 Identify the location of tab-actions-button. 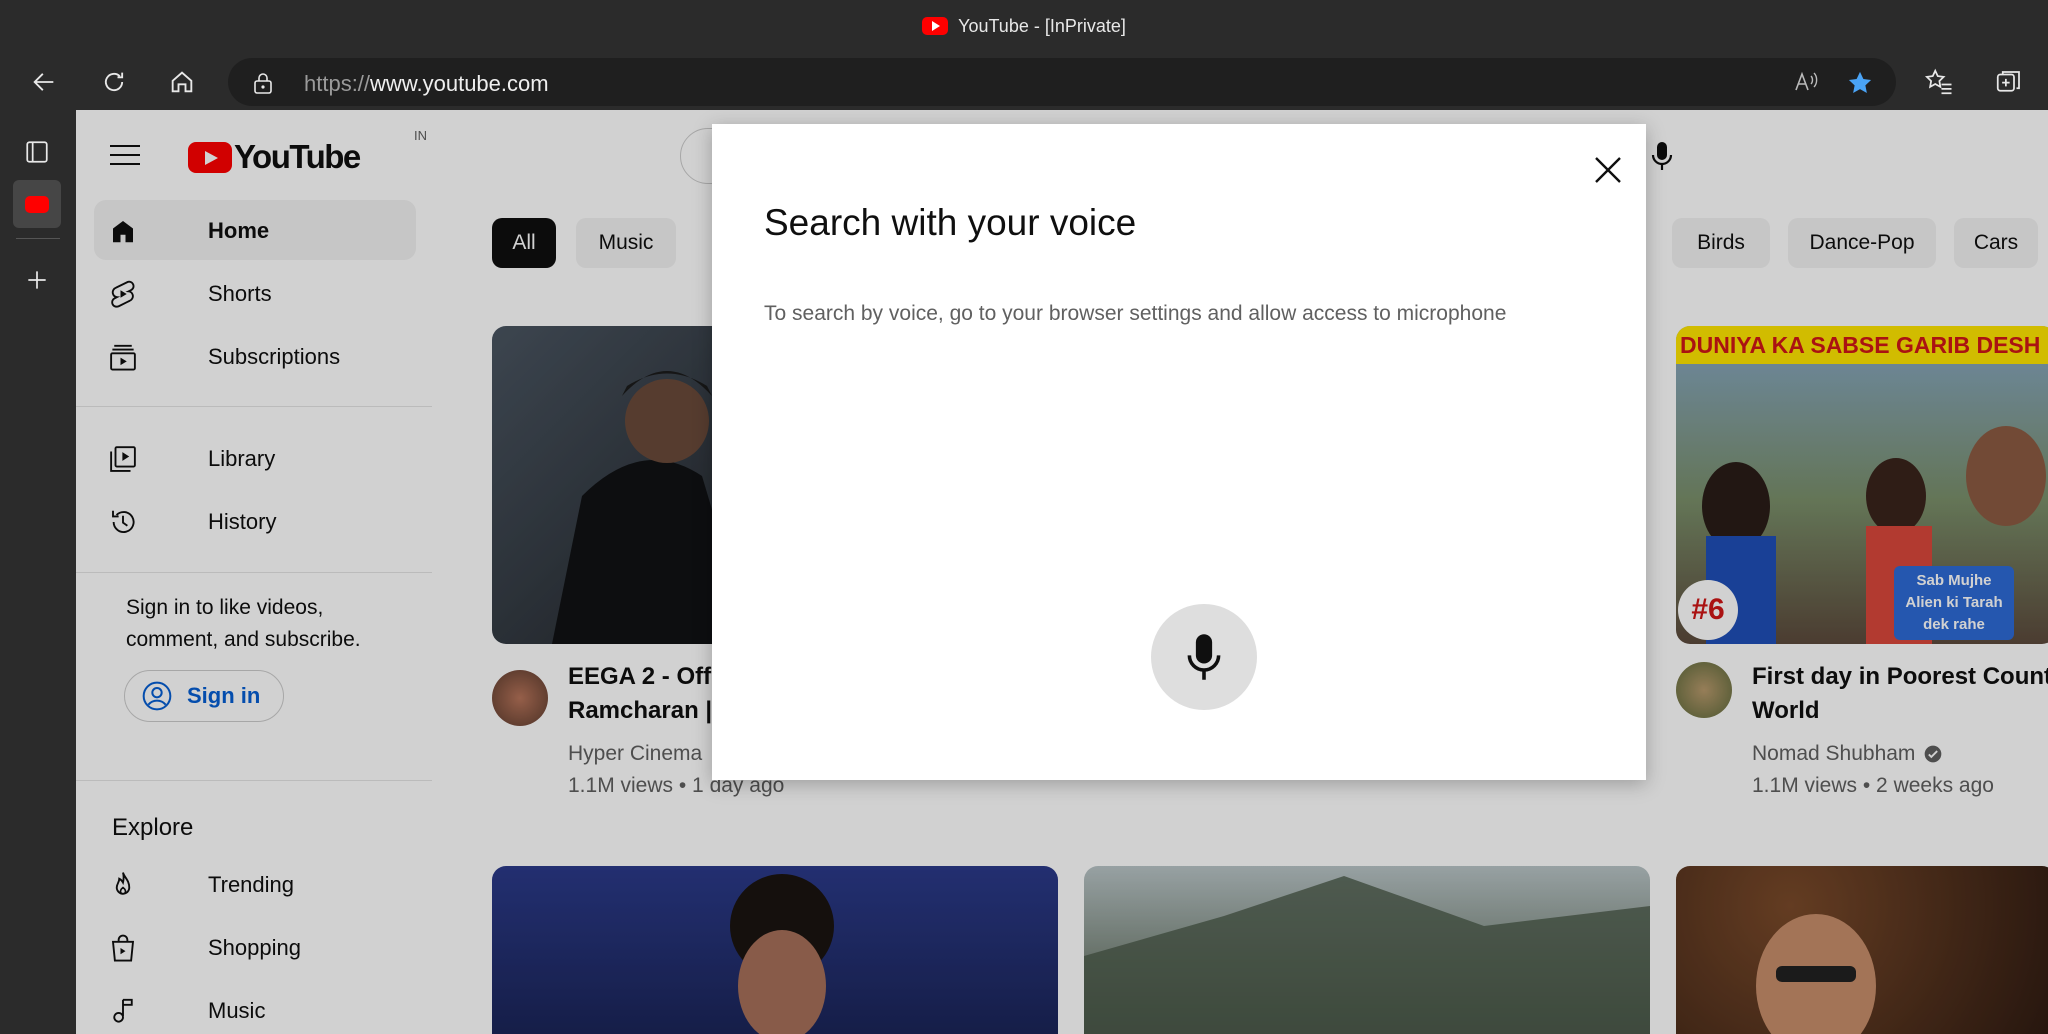
(37, 152).